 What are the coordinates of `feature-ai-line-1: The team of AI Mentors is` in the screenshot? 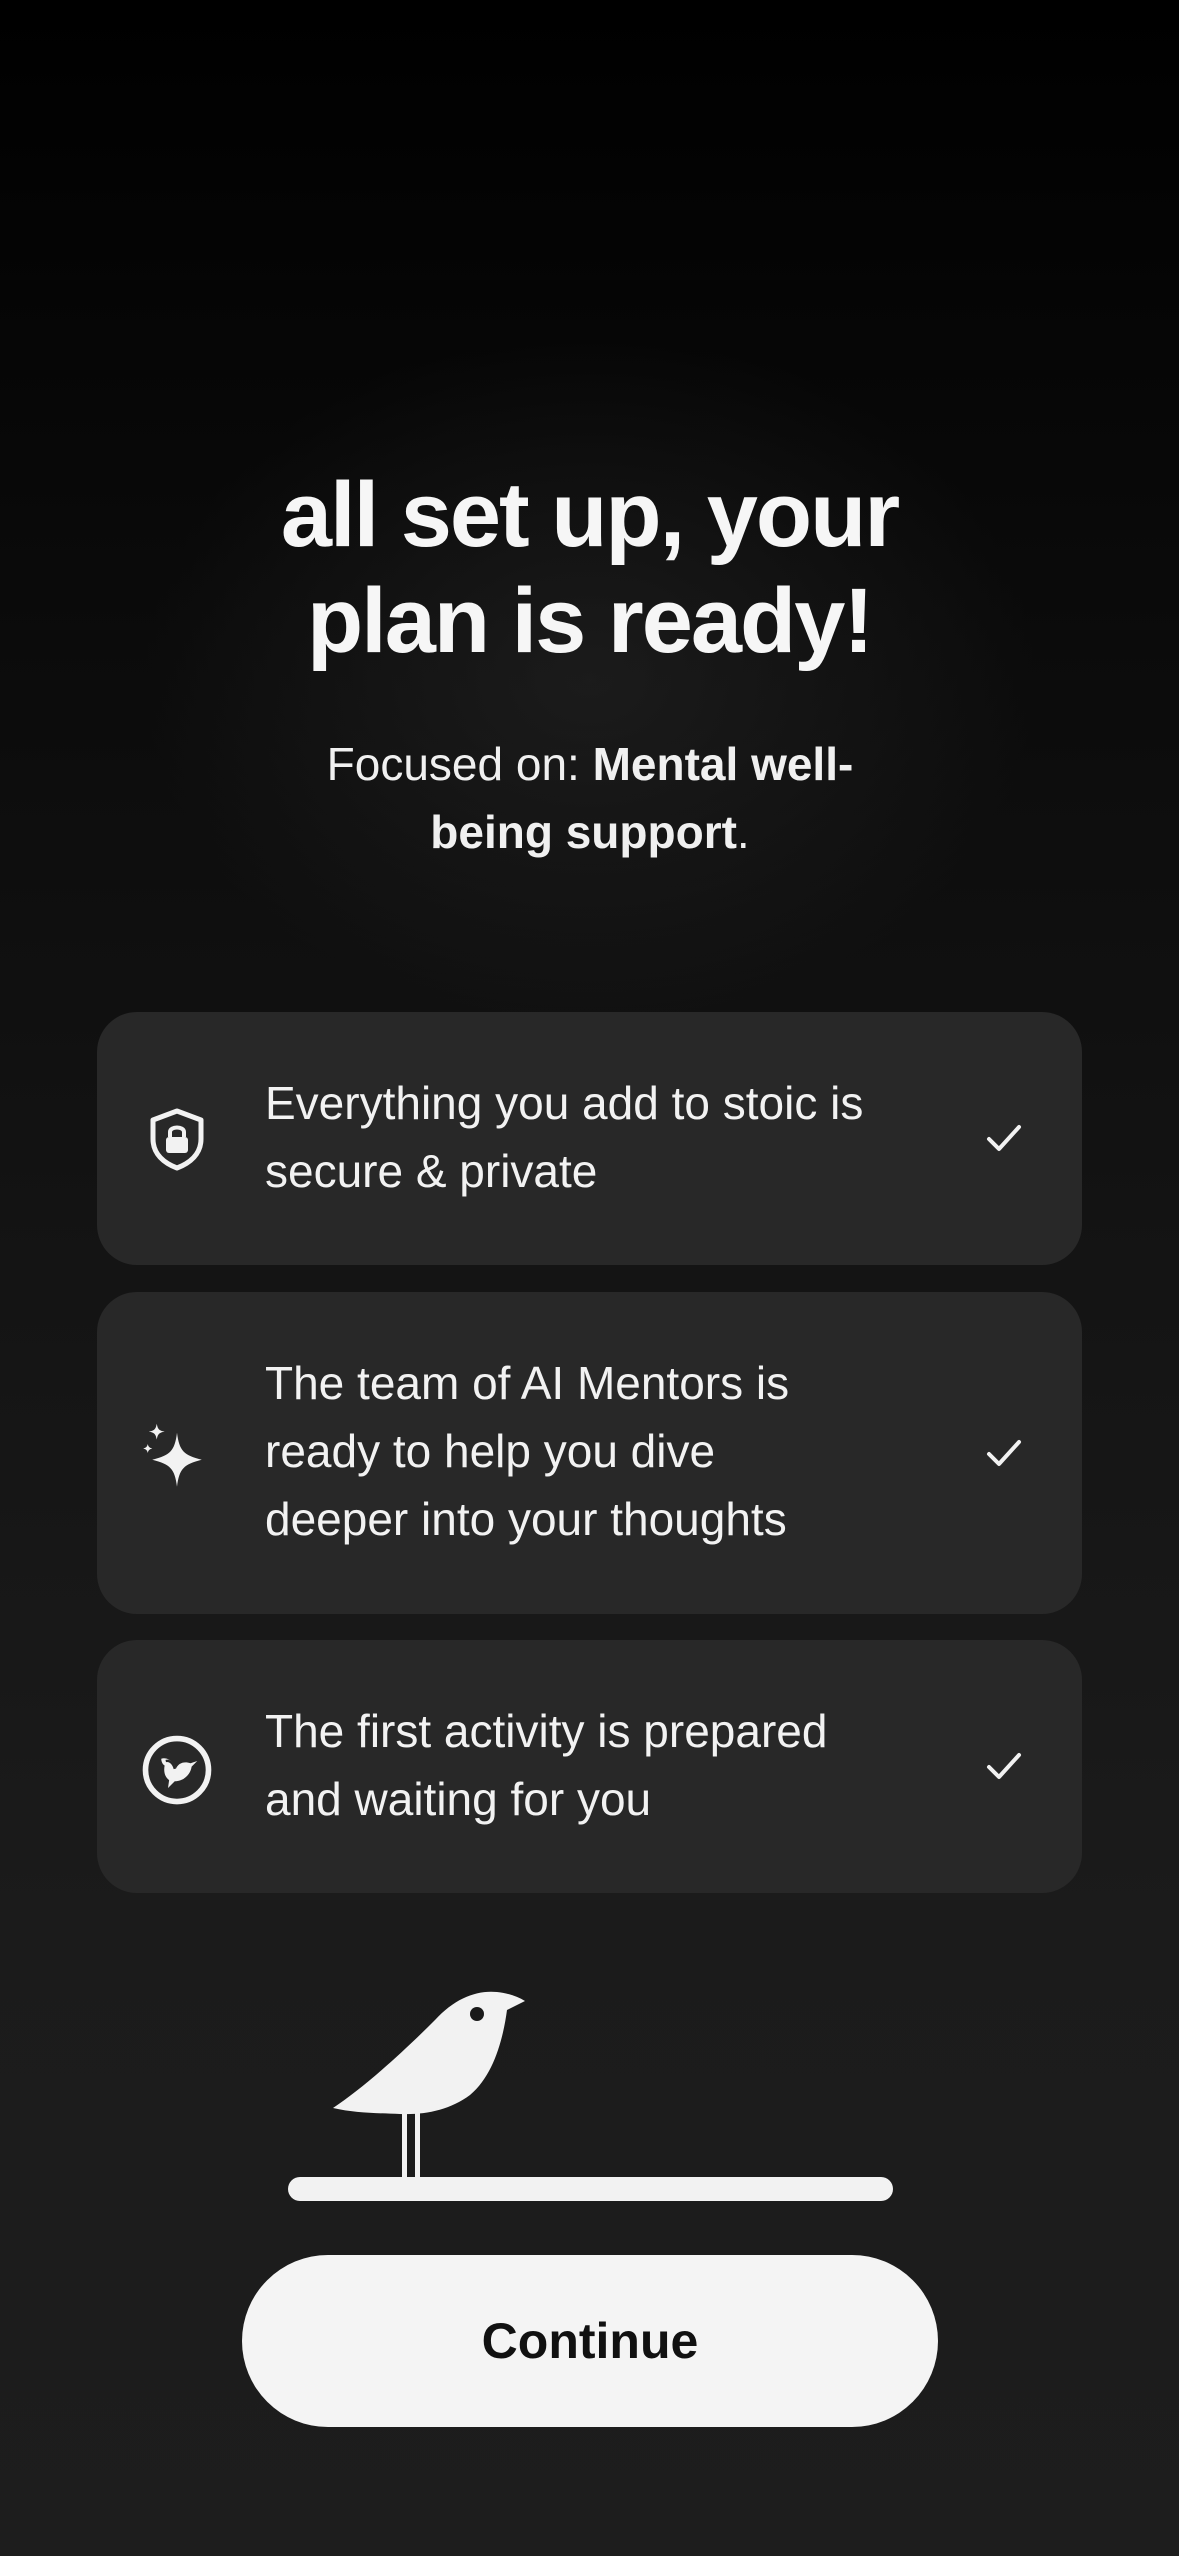 It's located at (527, 1383).